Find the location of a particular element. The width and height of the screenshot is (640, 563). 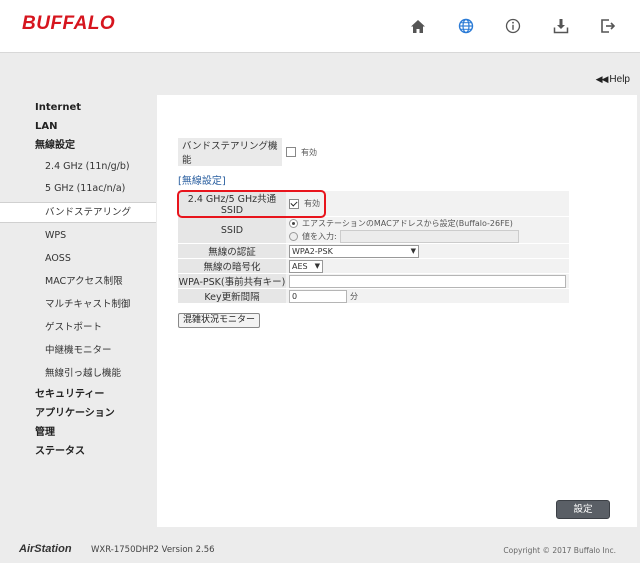

encryption-select: AES ▼ is located at coordinates (306, 266).